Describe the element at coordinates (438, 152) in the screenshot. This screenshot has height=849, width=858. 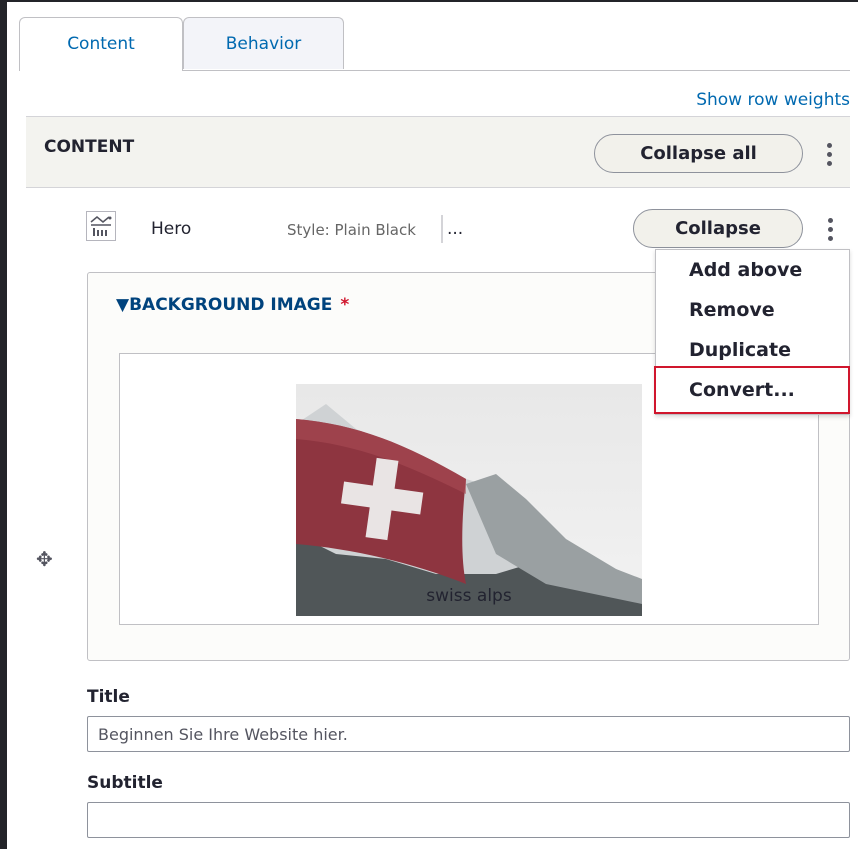
I see `content-table-header: CONTENT Collapse all` at that location.